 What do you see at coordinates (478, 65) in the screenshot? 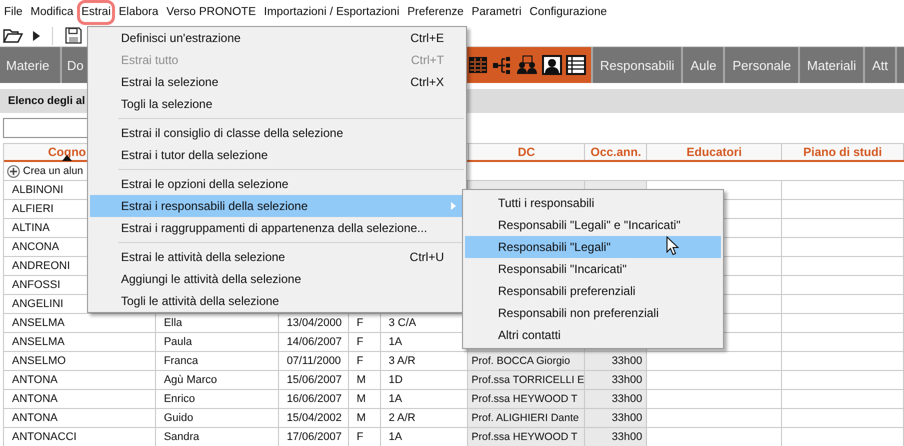
I see `columns-icon` at bounding box center [478, 65].